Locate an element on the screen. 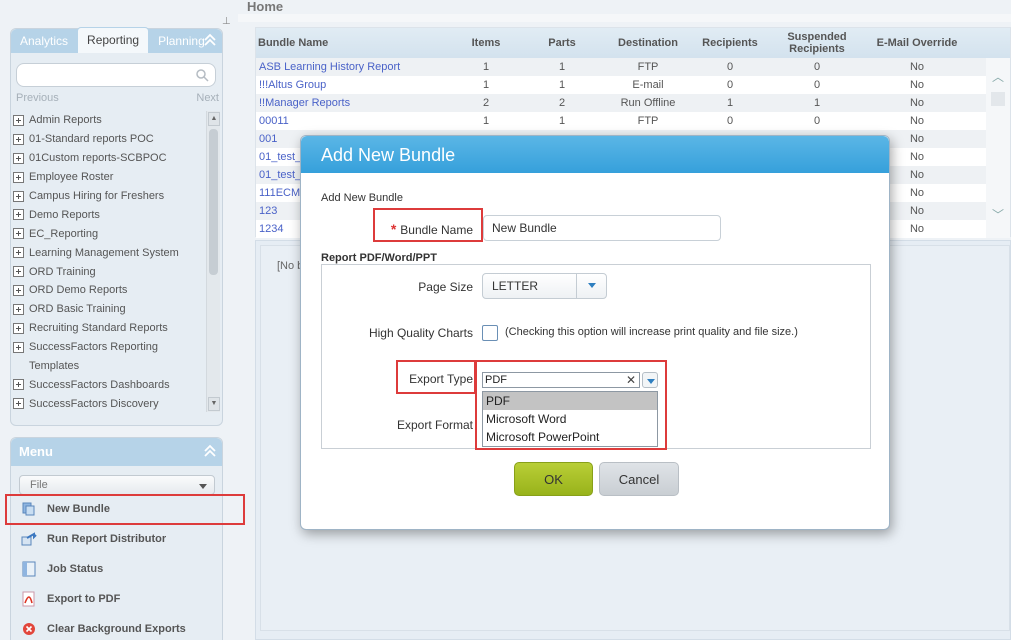 The width and height of the screenshot is (1011, 640). col-items: Items is located at coordinates (486, 43).